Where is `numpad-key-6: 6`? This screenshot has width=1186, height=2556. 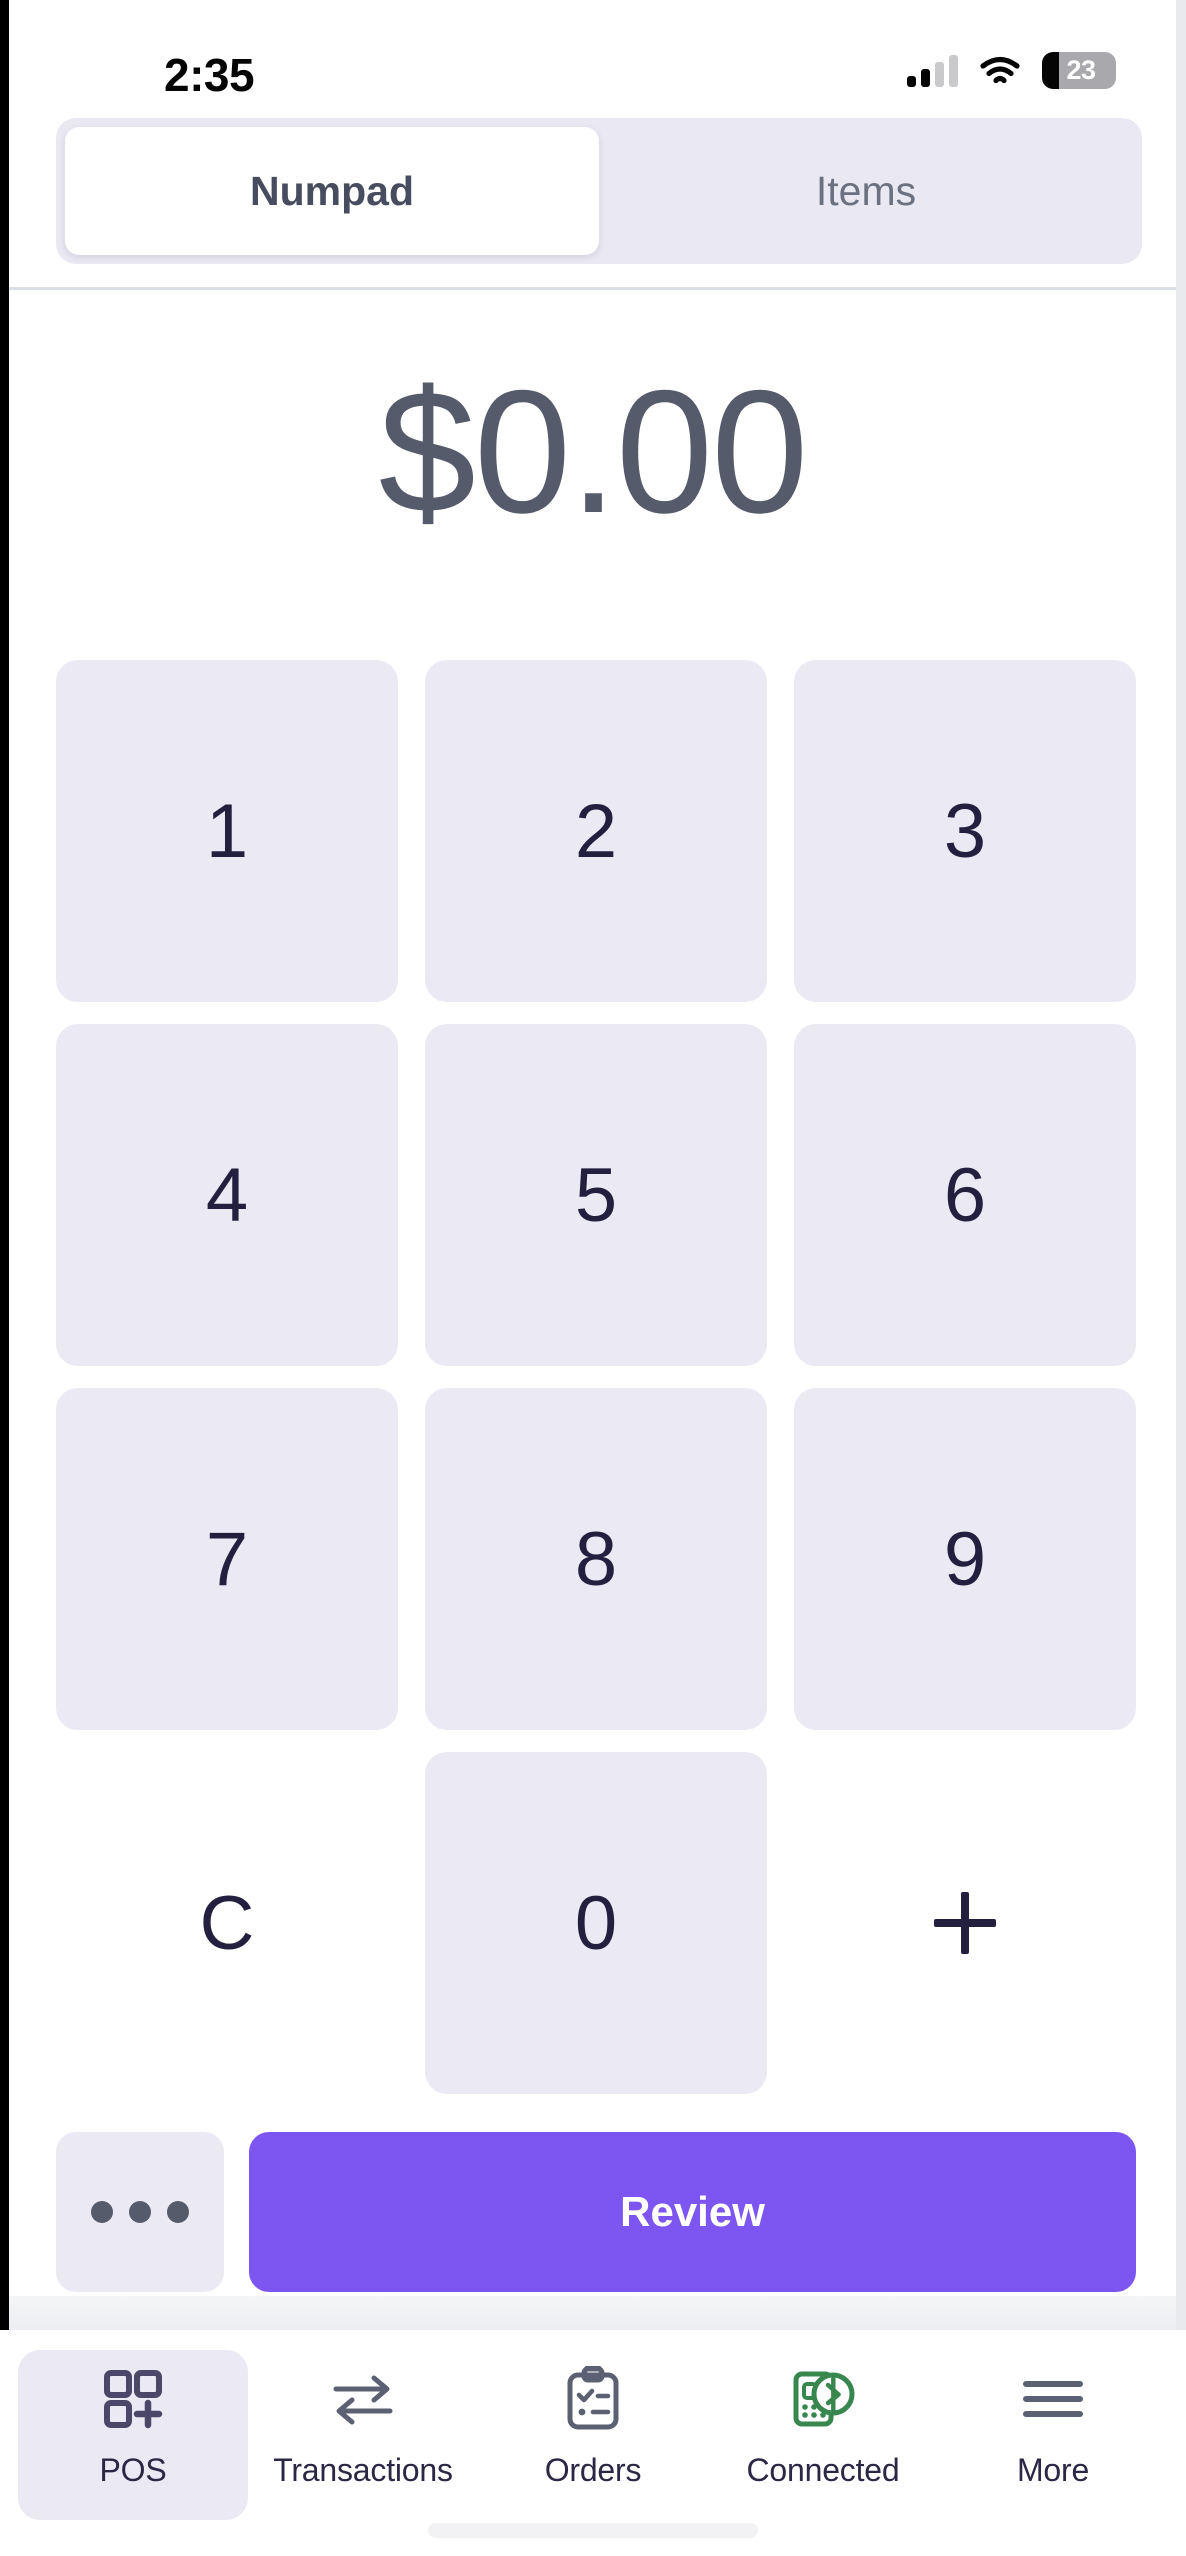 numpad-key-6: 6 is located at coordinates (965, 1195).